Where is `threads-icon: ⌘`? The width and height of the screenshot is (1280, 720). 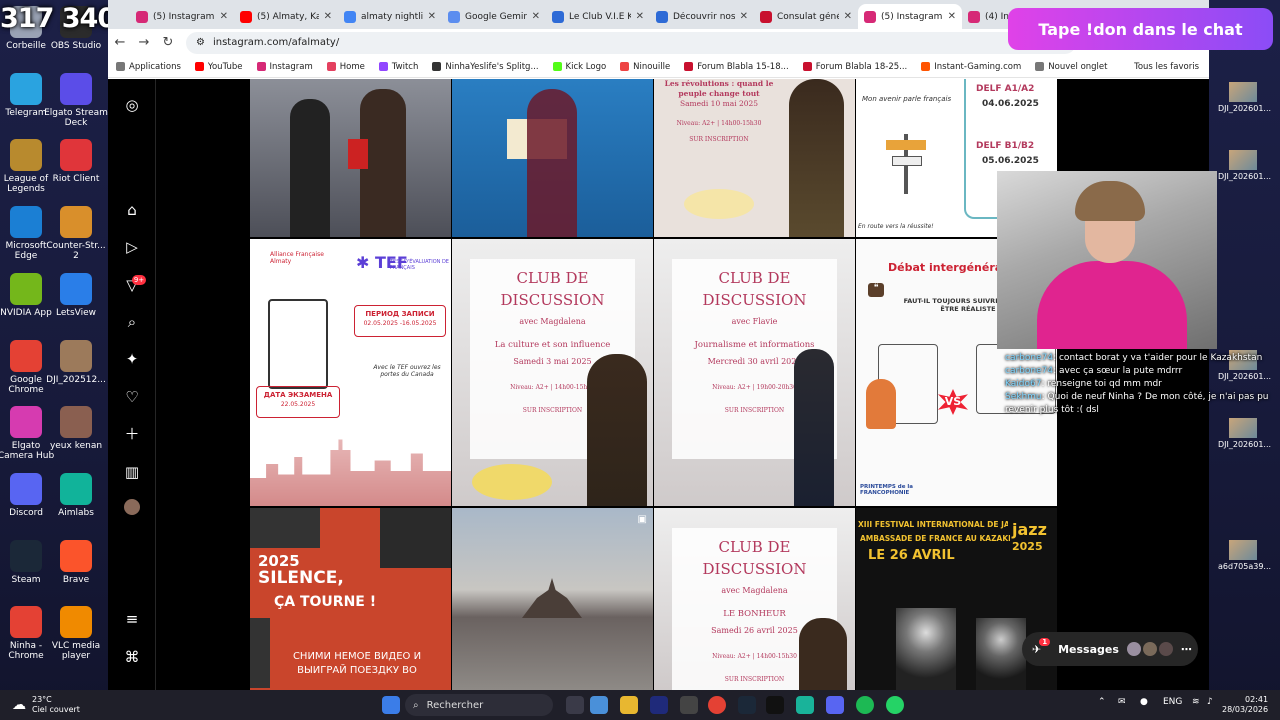
threads-icon: ⌘ is located at coordinates (132, 657).